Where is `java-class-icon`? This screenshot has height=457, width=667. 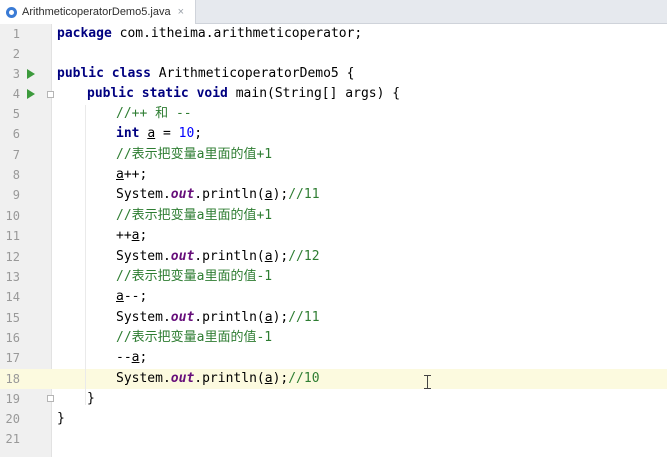 java-class-icon is located at coordinates (11, 12).